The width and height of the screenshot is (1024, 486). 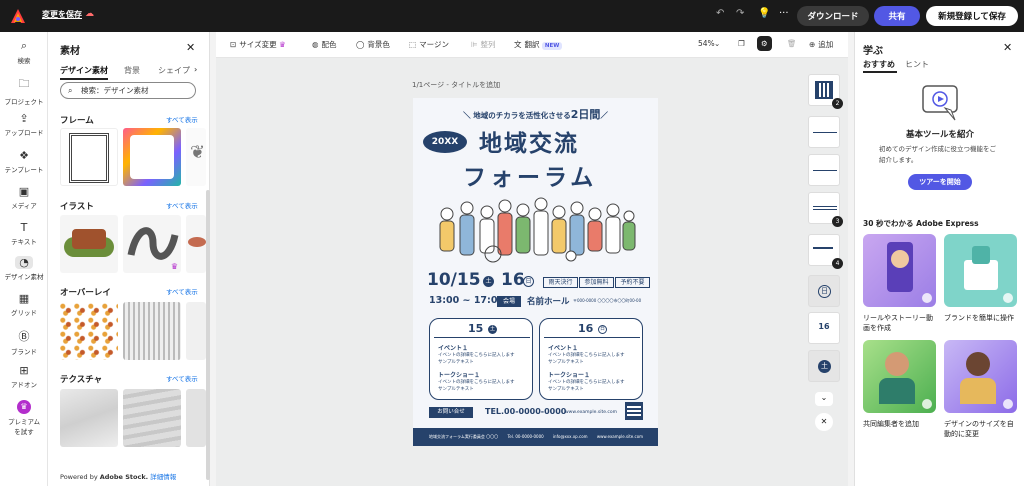 What do you see at coordinates (879, 64) in the screenshot?
I see `tab-recommended: おすすめ` at bounding box center [879, 64].